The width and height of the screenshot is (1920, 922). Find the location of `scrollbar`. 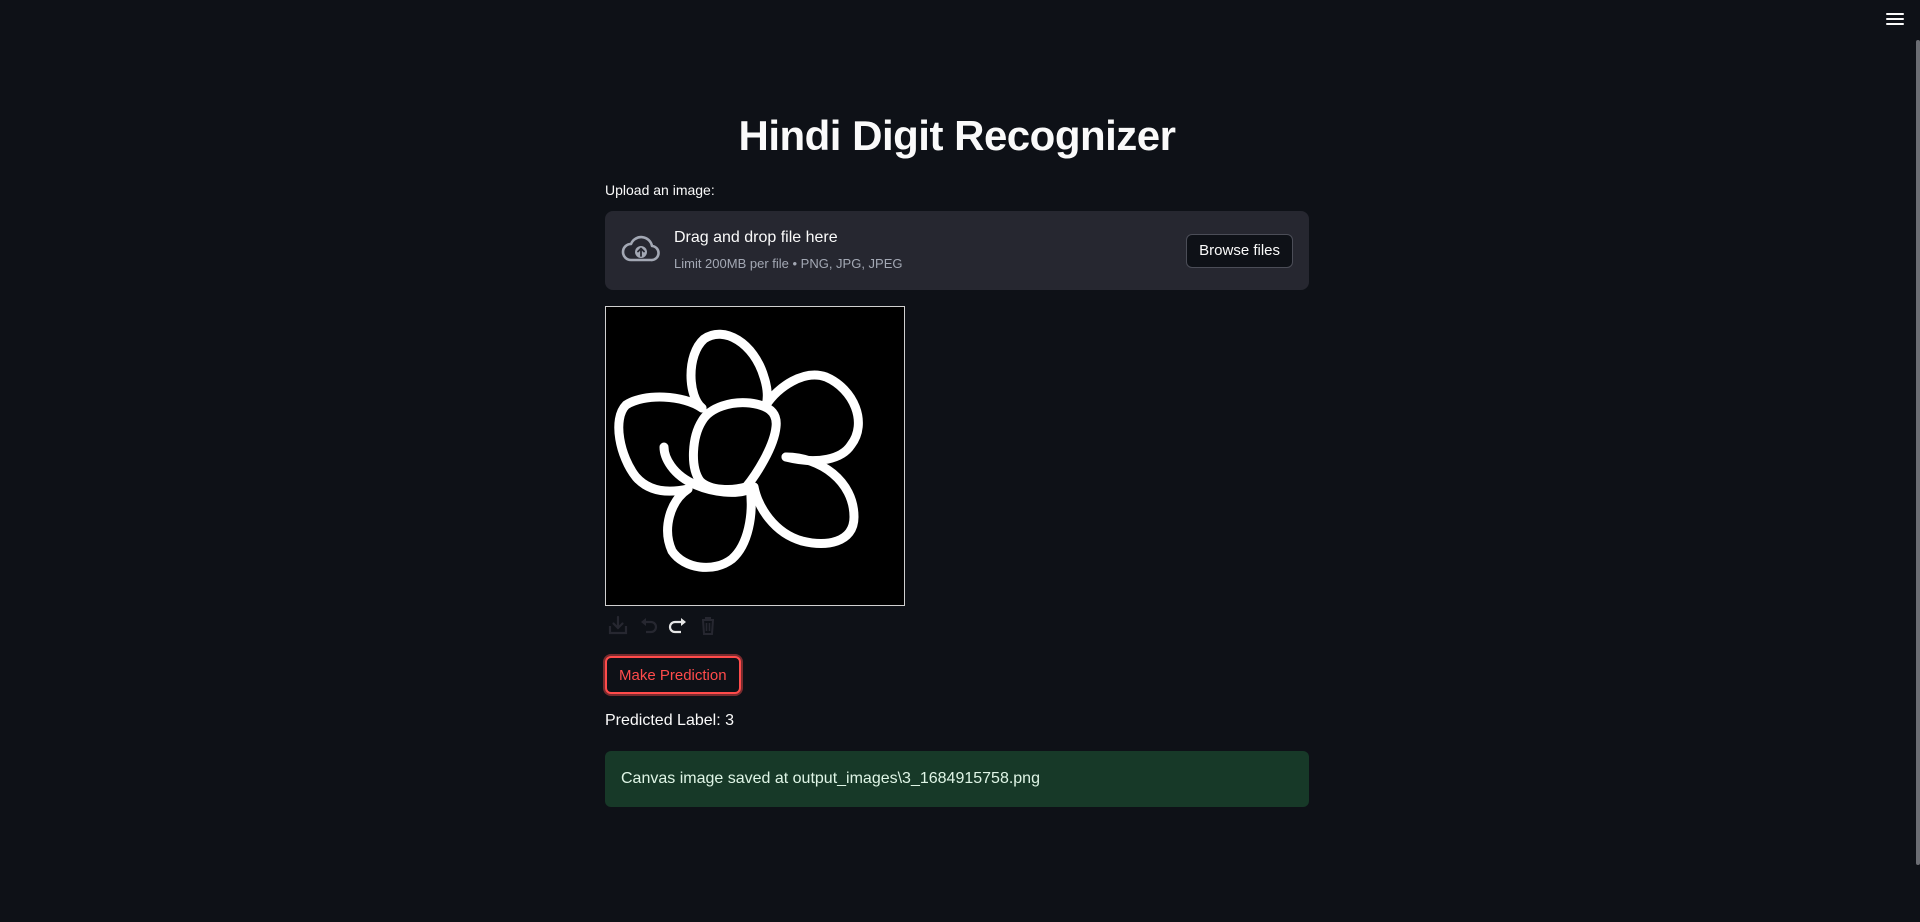

scrollbar is located at coordinates (1918, 461).